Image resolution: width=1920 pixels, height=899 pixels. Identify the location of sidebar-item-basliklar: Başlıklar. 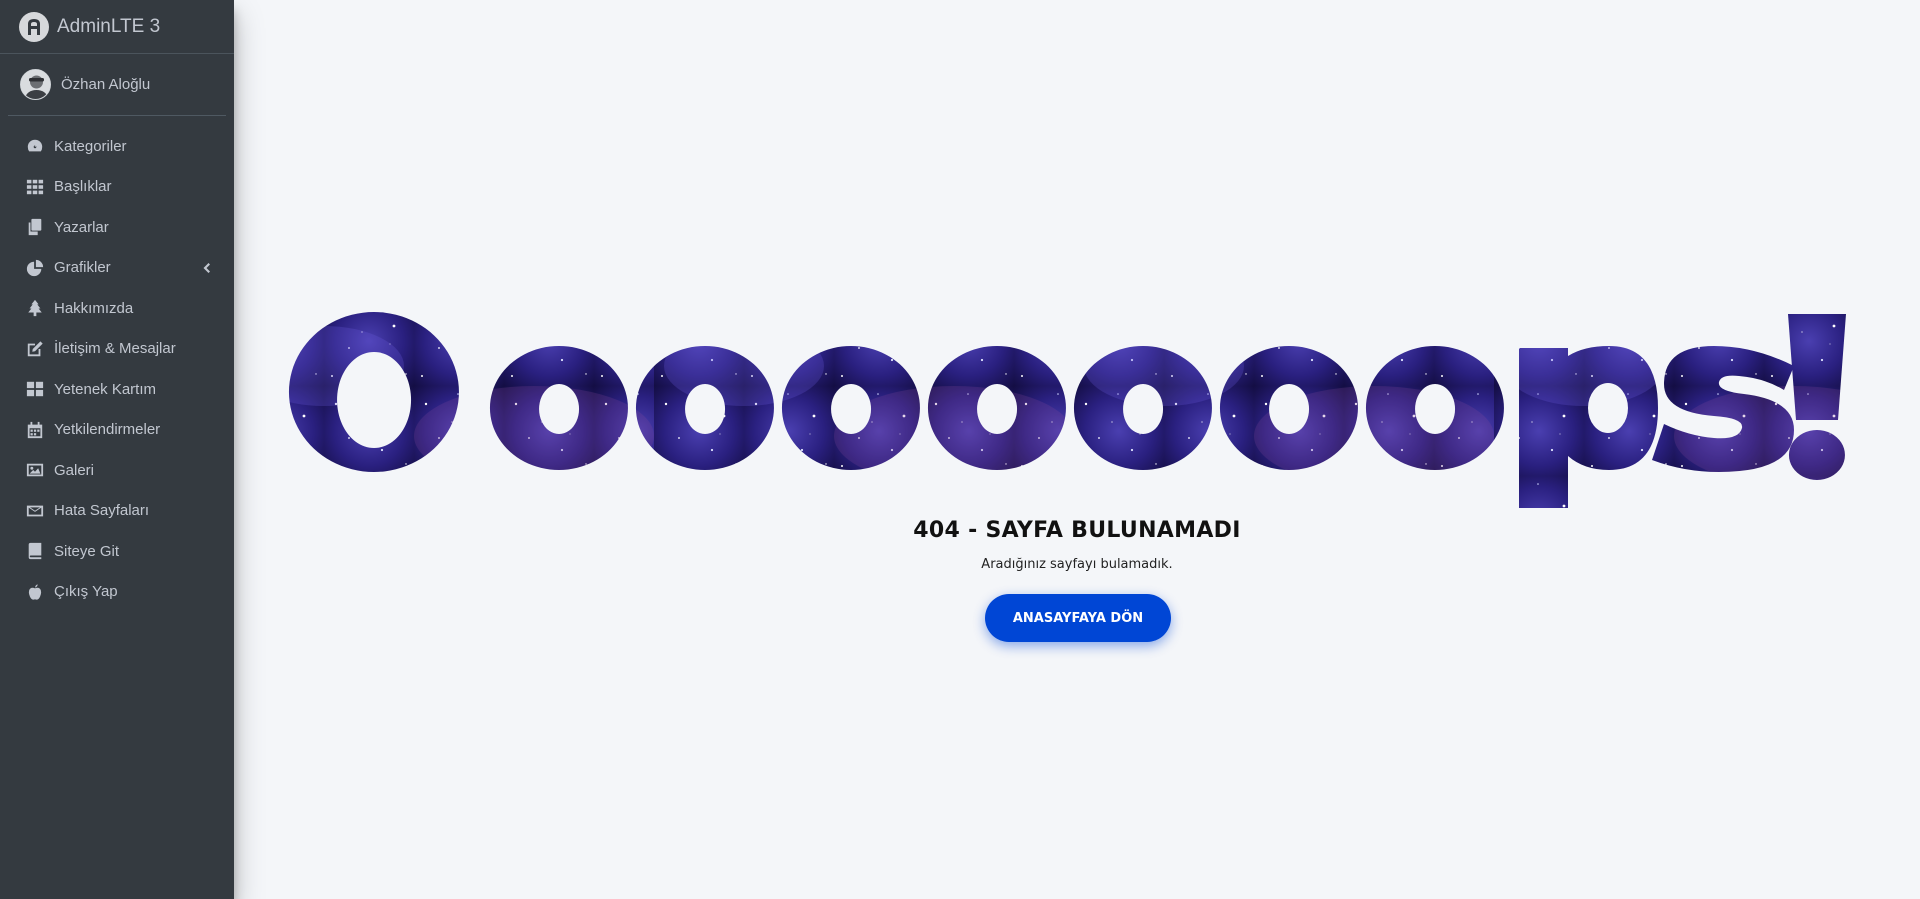
(117, 187).